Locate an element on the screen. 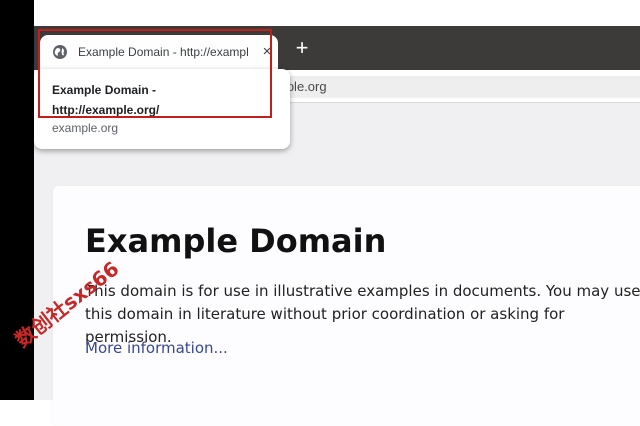 This screenshot has width=640, height=426. desktop-background is located at coordinates (337, 13).